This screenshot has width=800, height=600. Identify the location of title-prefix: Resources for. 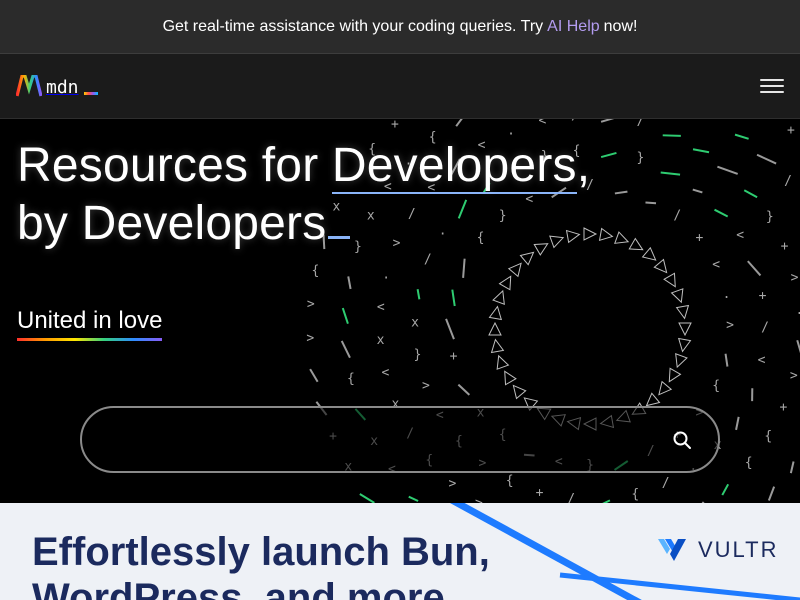
(174, 165).